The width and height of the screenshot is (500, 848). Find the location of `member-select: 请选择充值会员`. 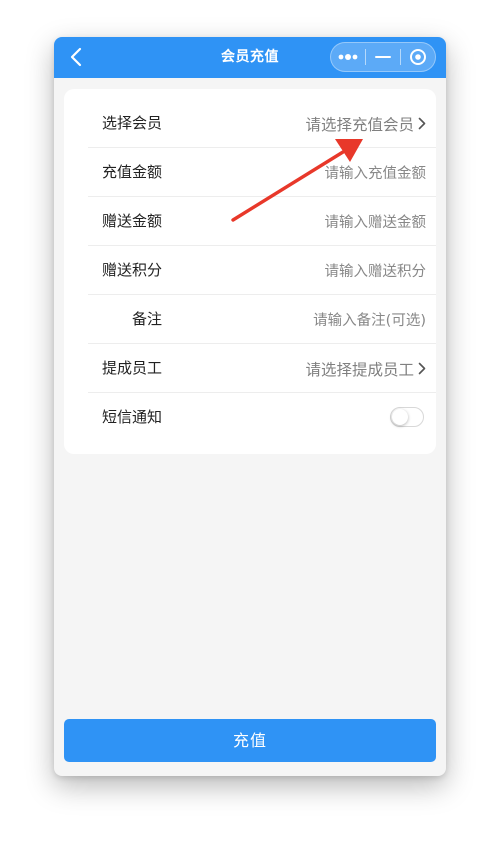

member-select: 请选择充值会员 is located at coordinates (365, 123).